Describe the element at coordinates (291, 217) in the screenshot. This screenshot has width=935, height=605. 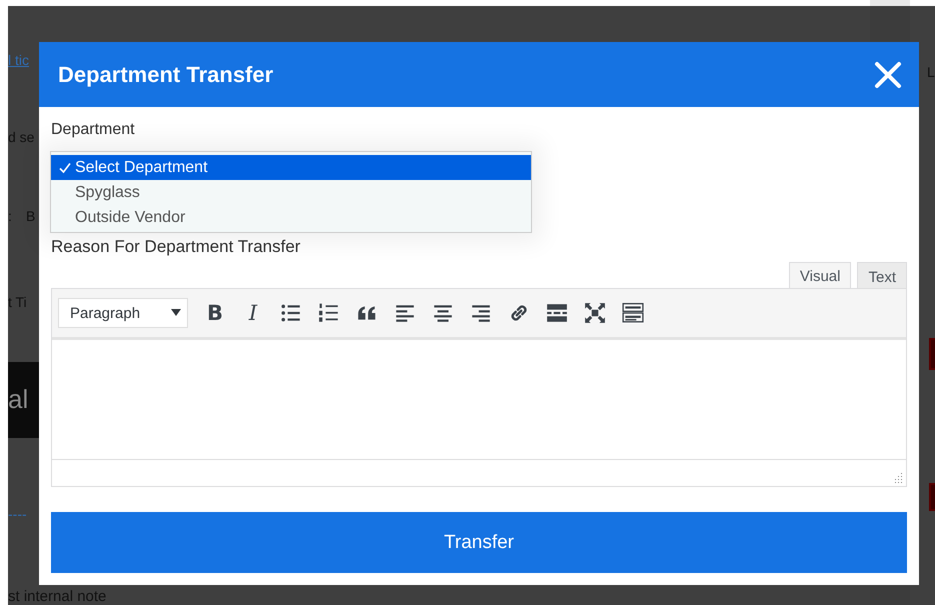
I see `dropdown-option: Outside Vendor` at that location.